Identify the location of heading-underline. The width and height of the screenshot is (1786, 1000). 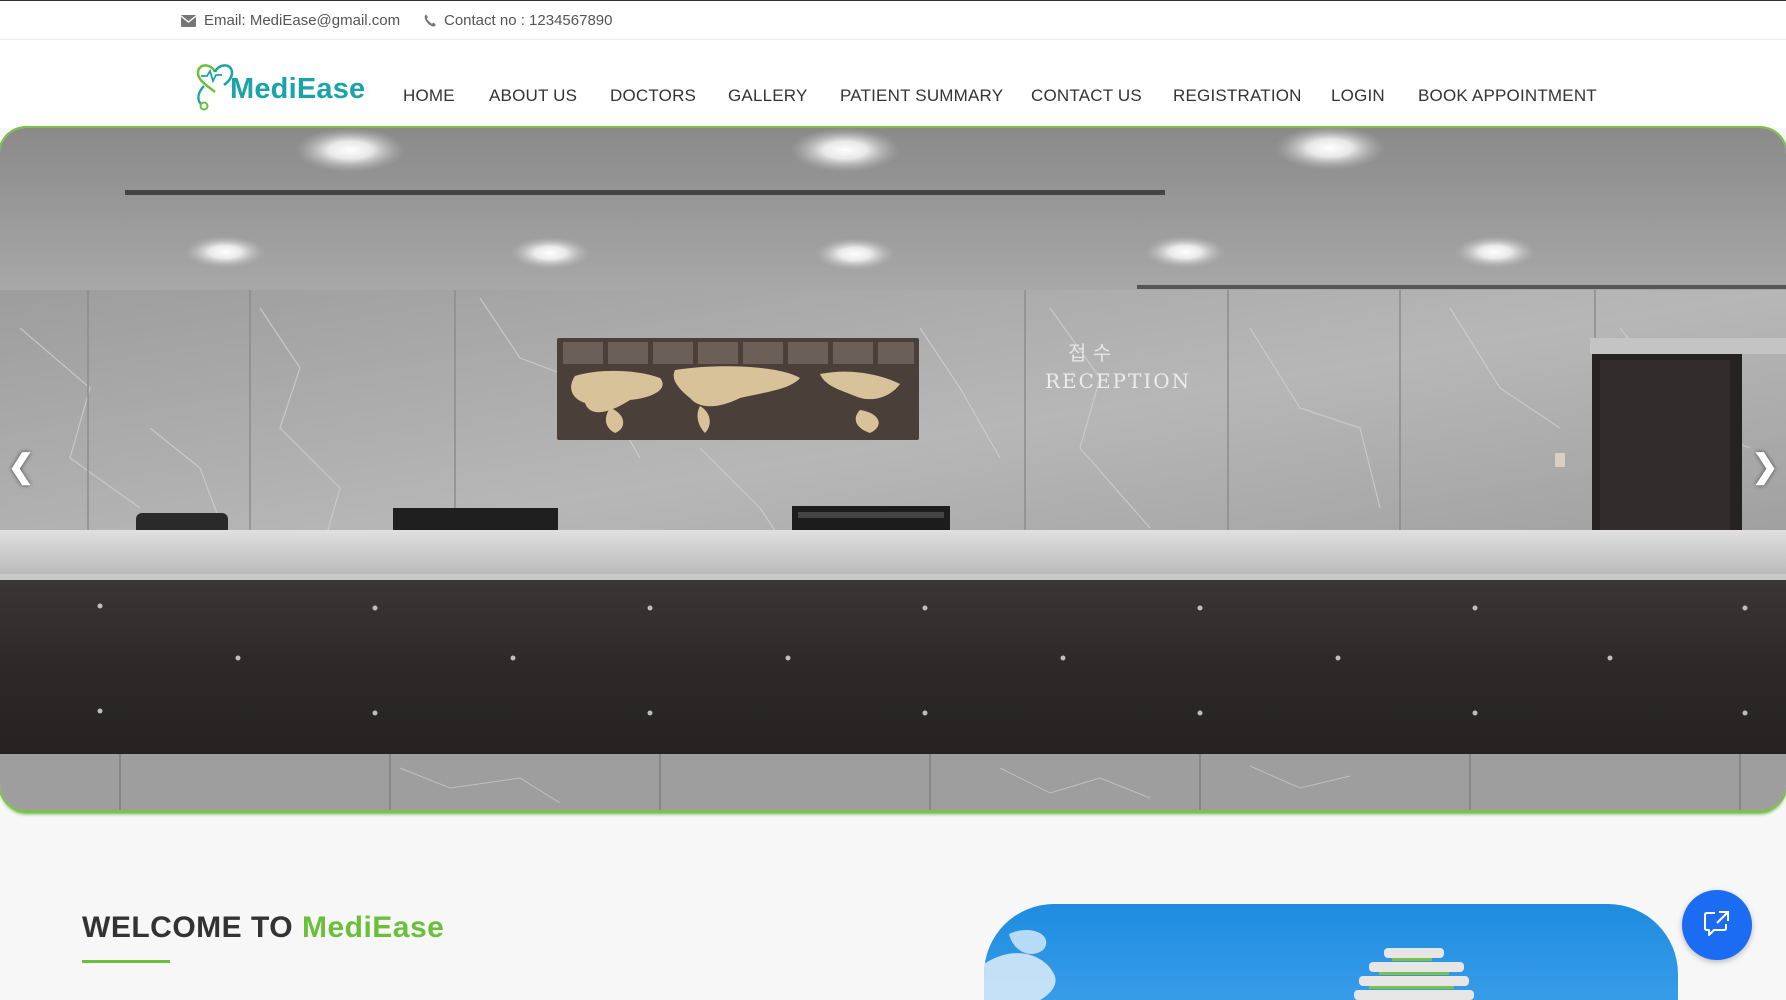
(126, 961).